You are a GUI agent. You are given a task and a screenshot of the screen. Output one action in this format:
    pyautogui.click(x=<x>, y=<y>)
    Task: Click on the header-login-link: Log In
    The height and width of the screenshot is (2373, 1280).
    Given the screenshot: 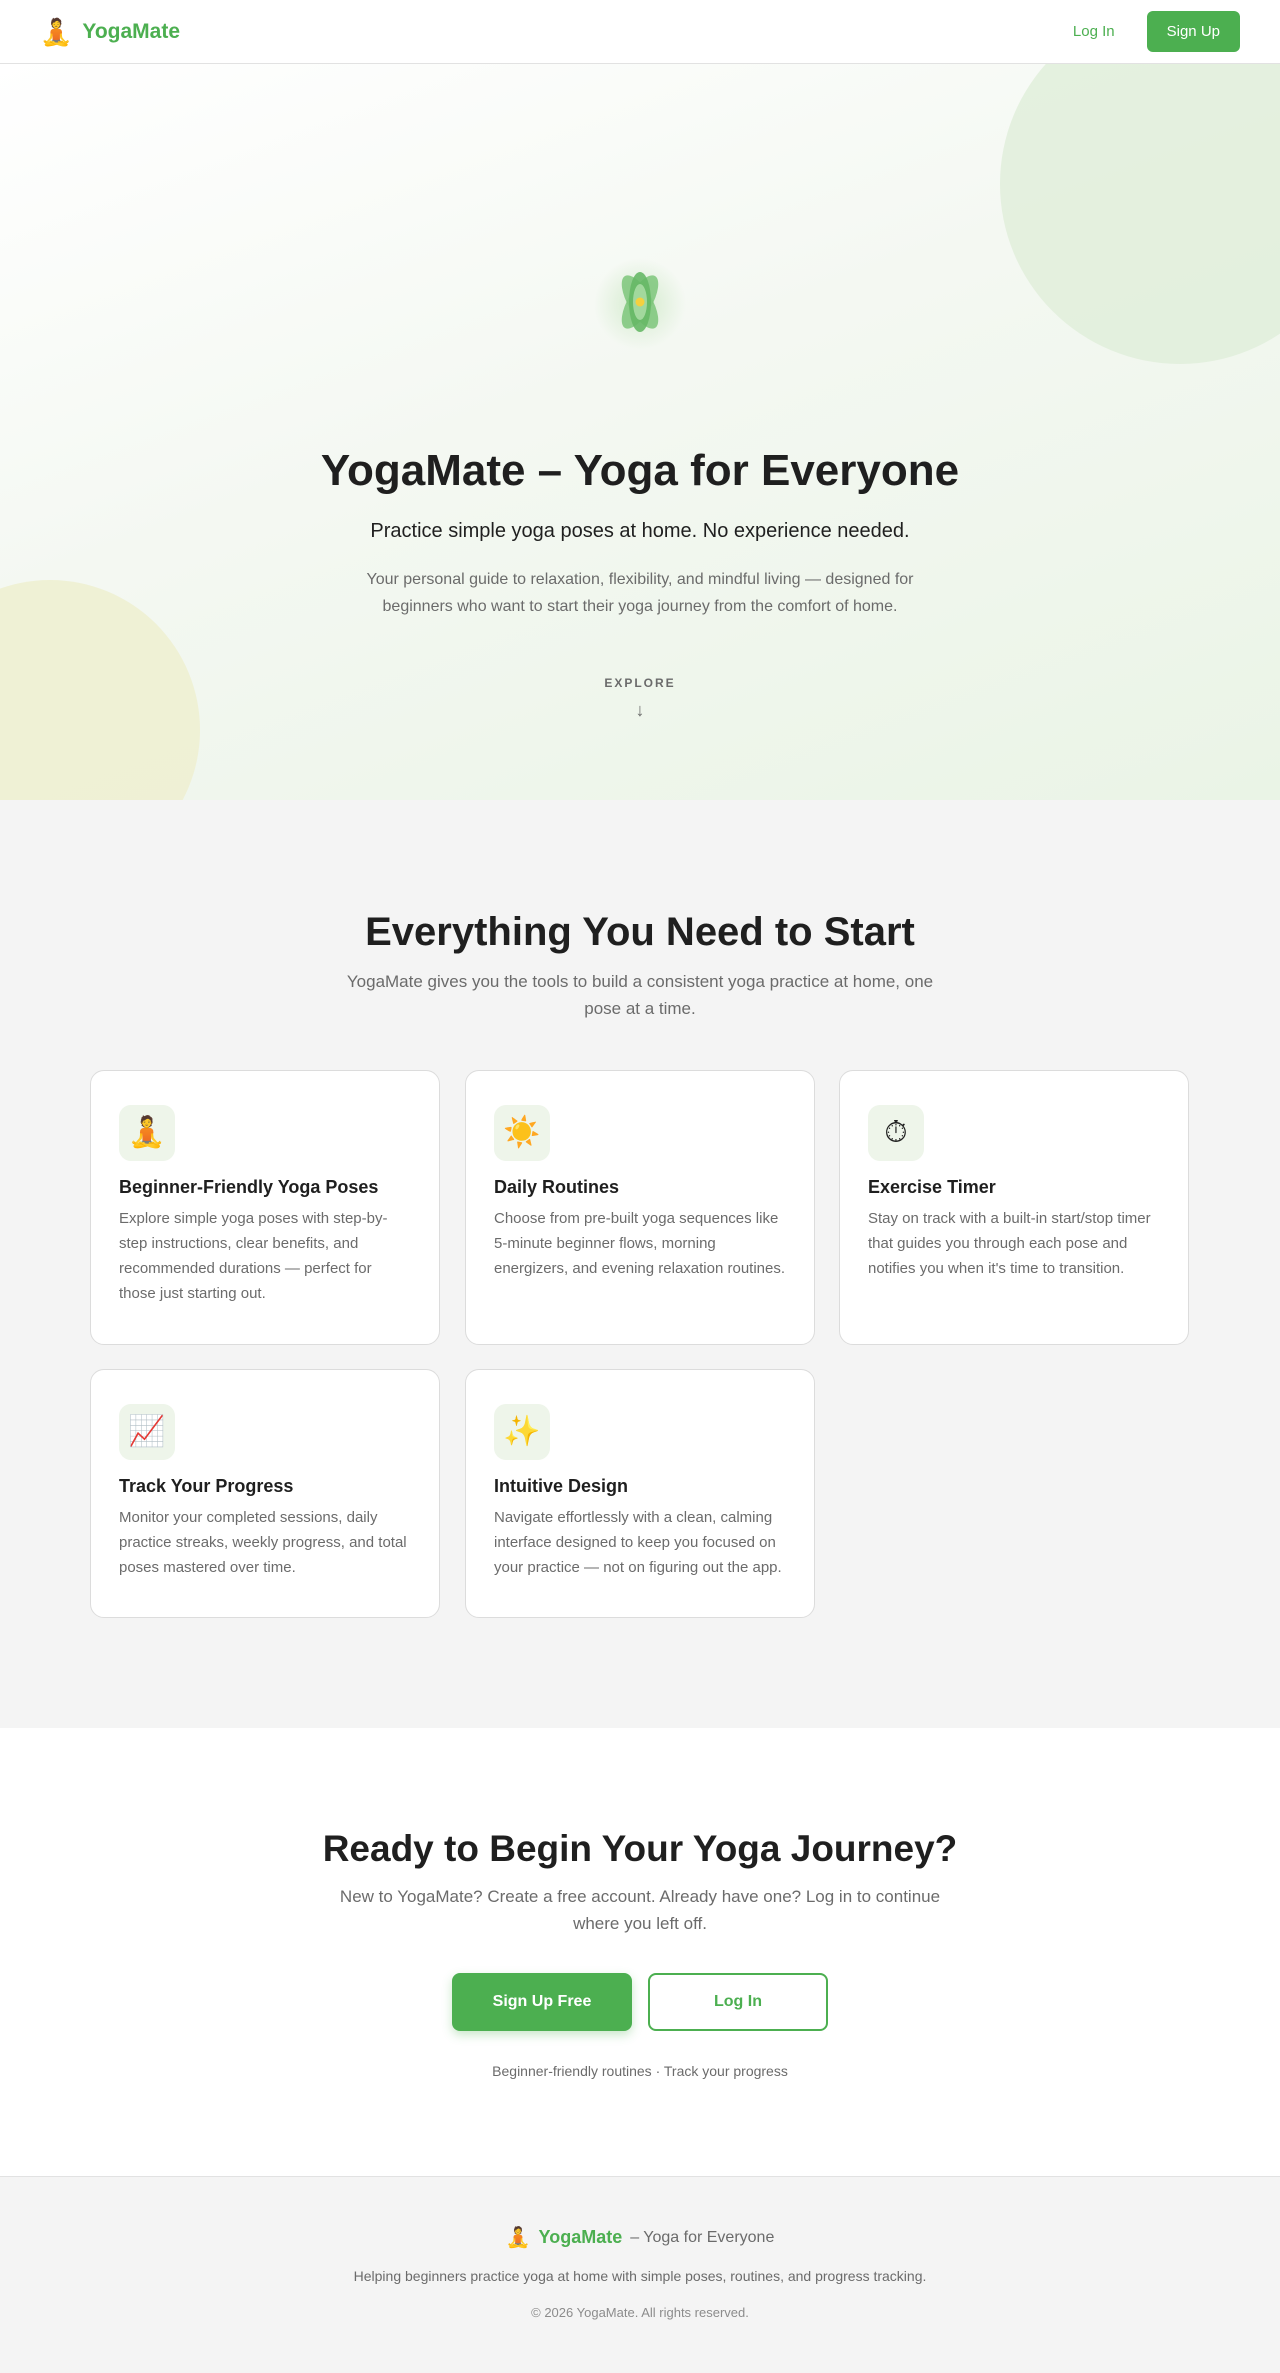 What is the action you would take?
    pyautogui.click(x=1094, y=31)
    